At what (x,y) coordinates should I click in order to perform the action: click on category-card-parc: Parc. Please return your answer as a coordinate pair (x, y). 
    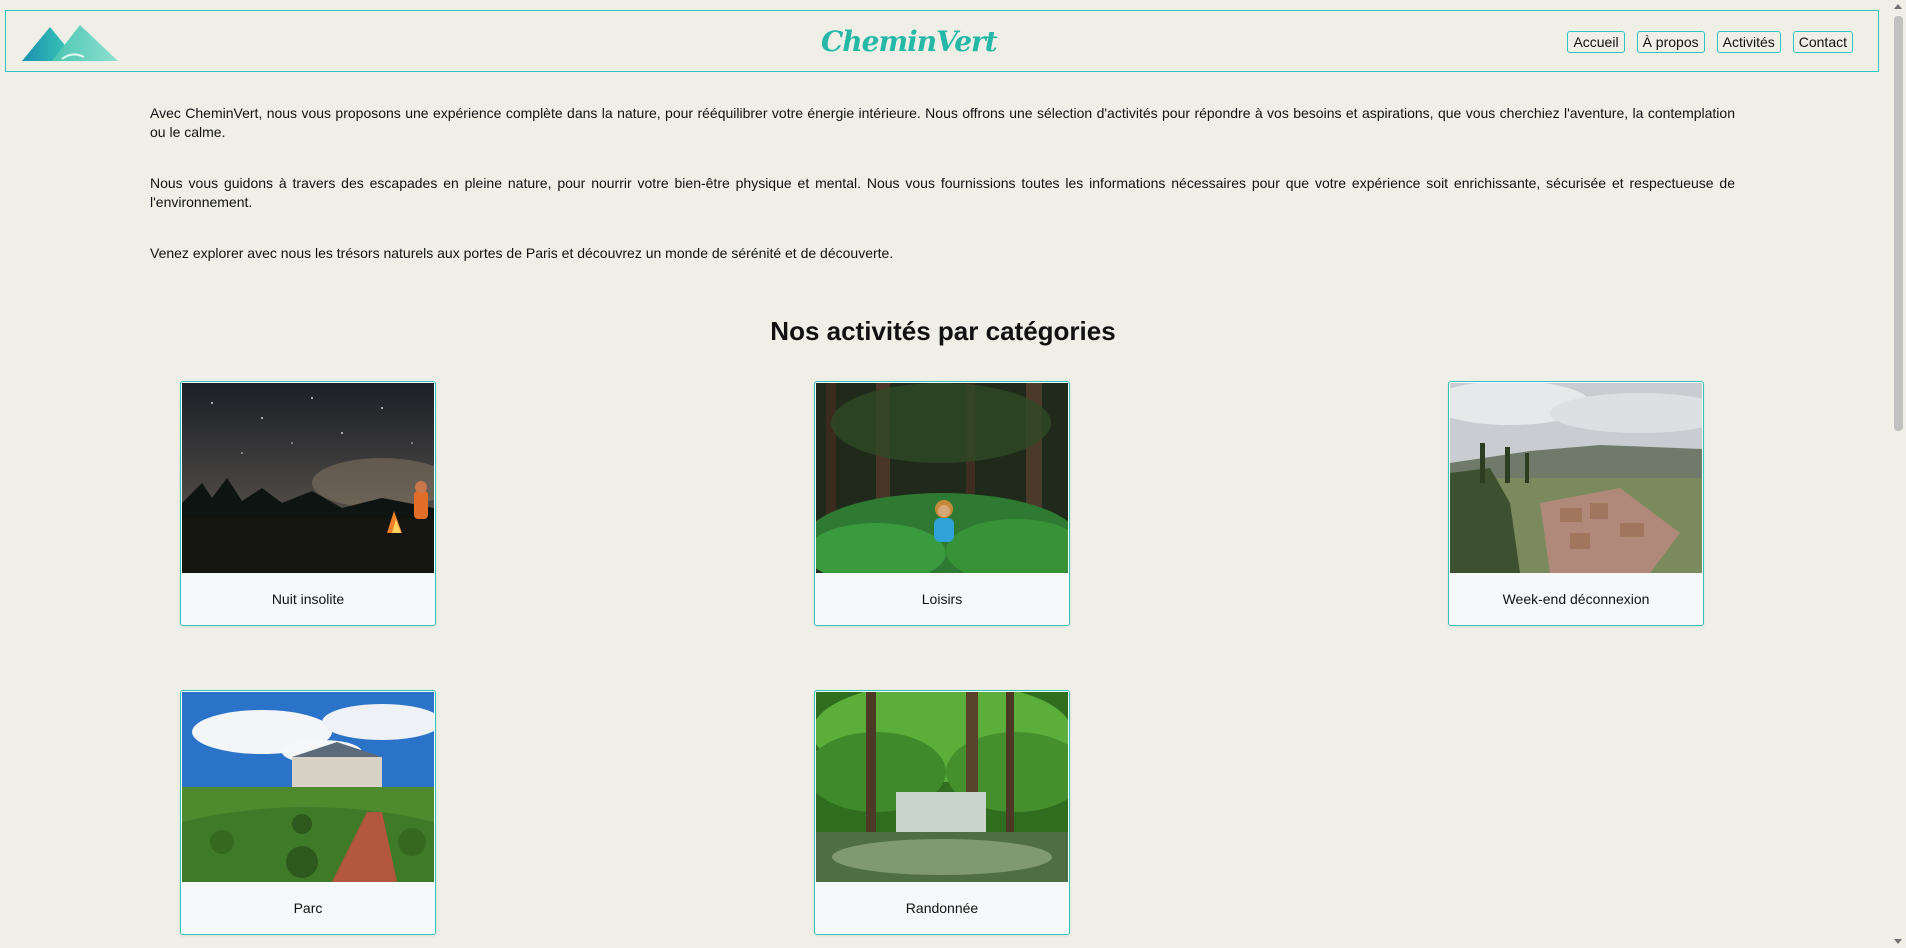
    Looking at the image, I should click on (308, 812).